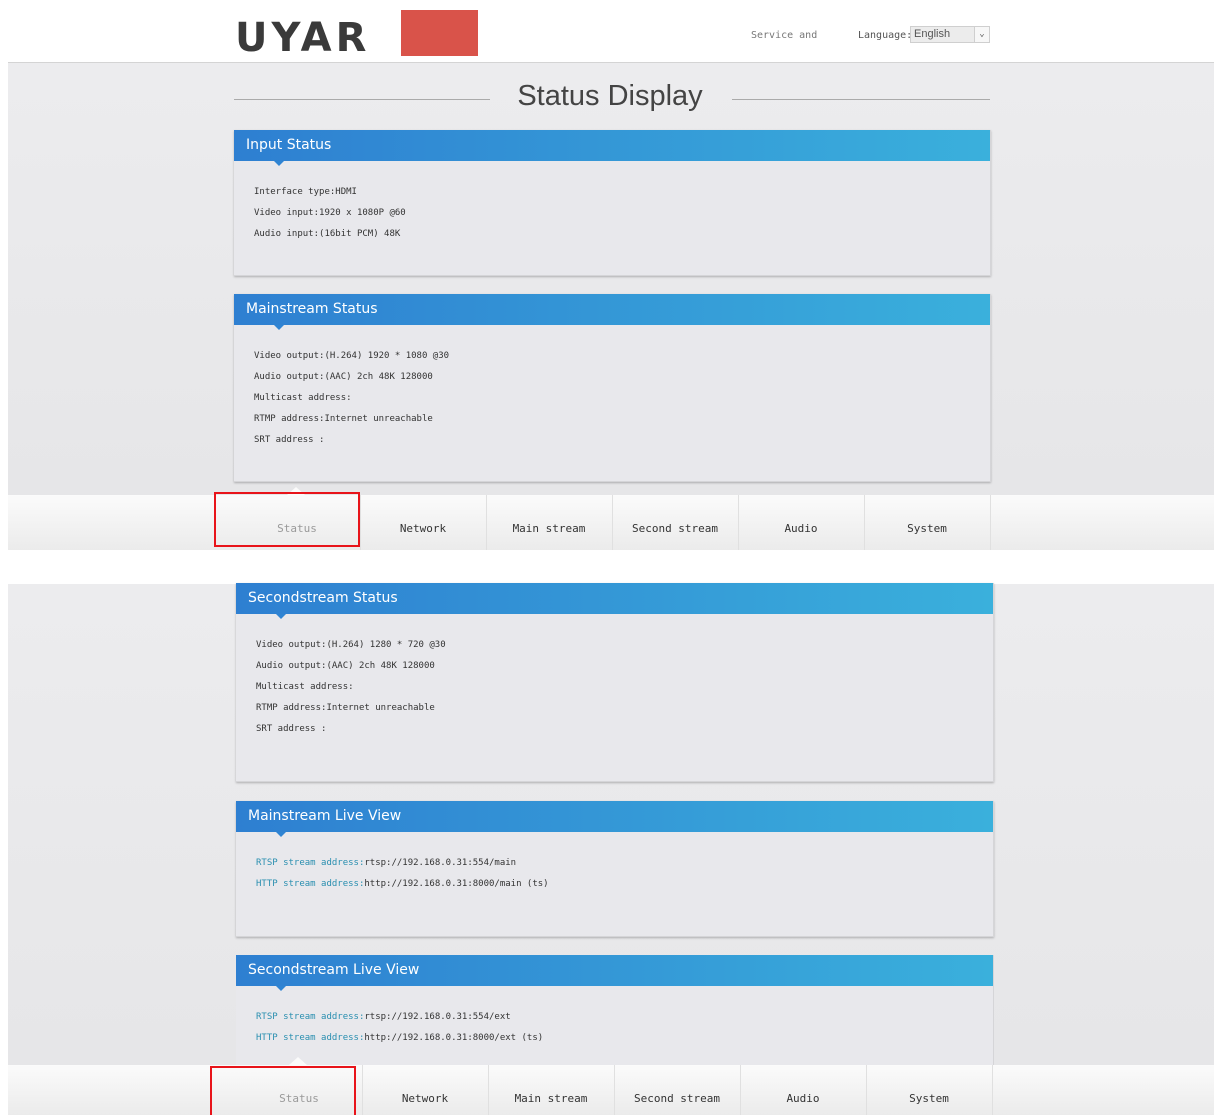 The height and width of the screenshot is (1115, 1214). I want to click on language-select: English ⌄, so click(950, 34).